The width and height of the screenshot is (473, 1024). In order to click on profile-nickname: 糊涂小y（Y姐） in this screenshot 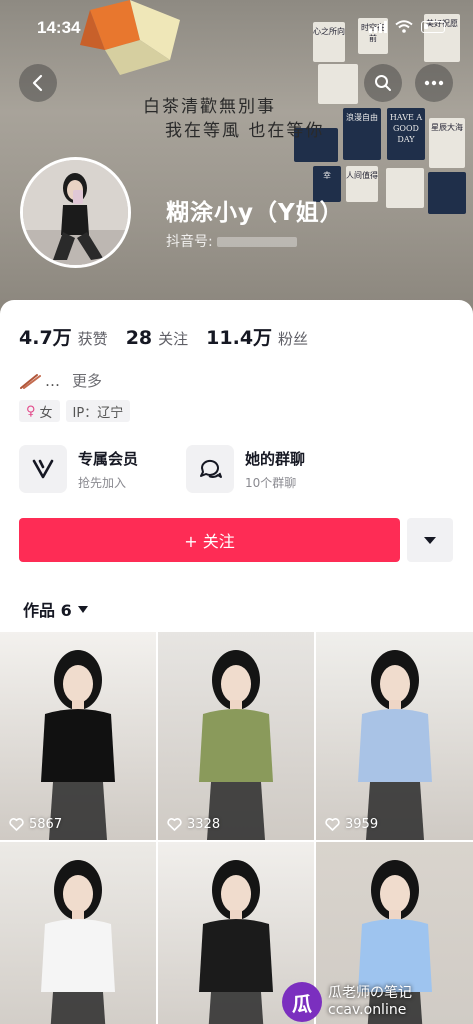, I will do `click(255, 213)`.